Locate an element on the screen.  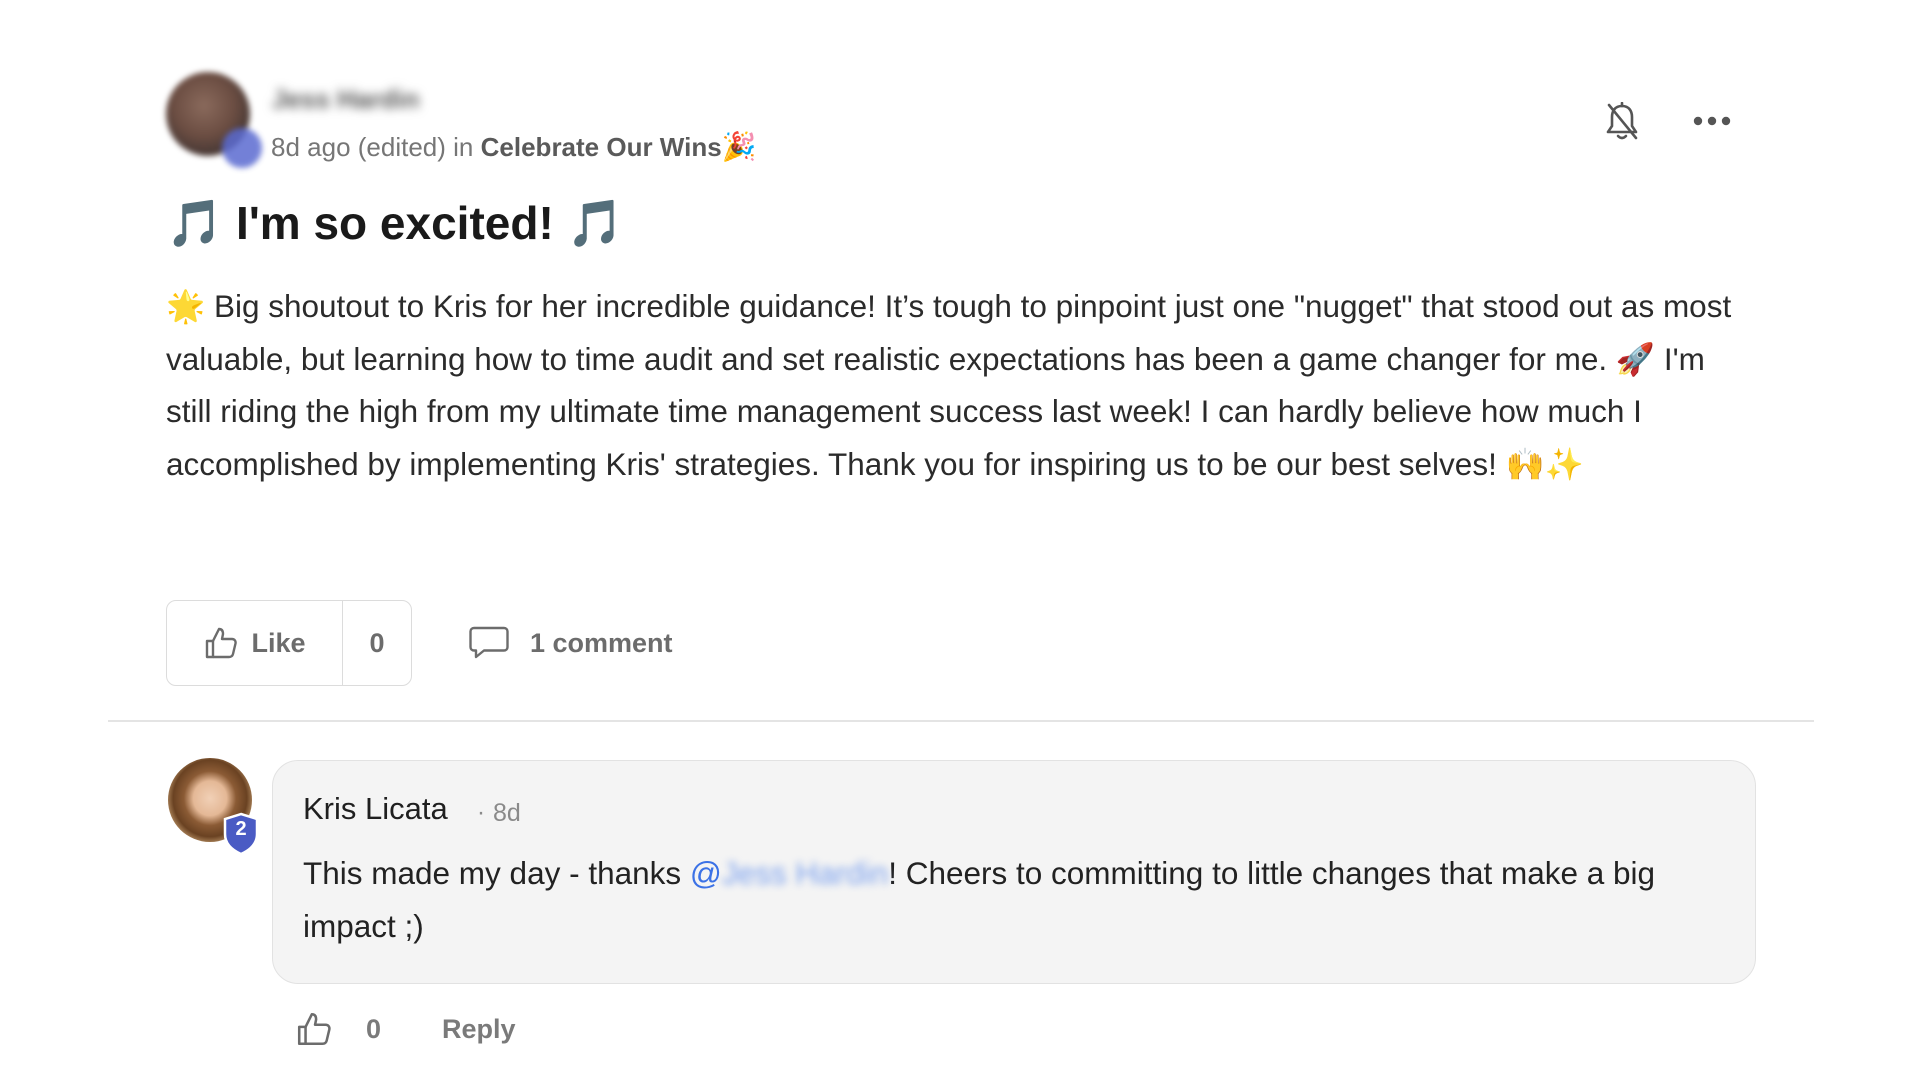
post-in-label: in is located at coordinates (463, 147).